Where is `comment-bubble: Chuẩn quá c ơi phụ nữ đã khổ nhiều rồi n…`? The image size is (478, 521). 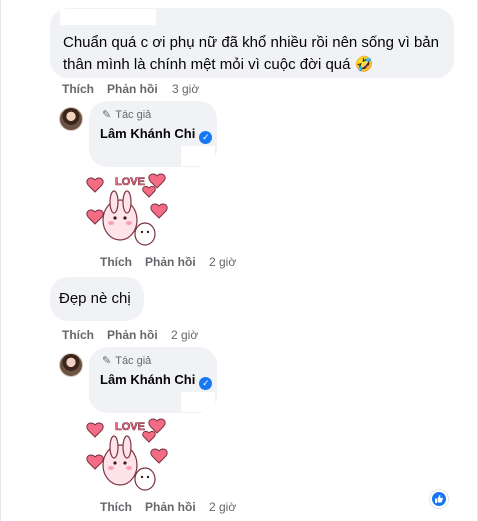
comment-bubble: Chuẩn quá c ơi phụ nữ đã khổ nhiều rồi n… is located at coordinates (252, 43).